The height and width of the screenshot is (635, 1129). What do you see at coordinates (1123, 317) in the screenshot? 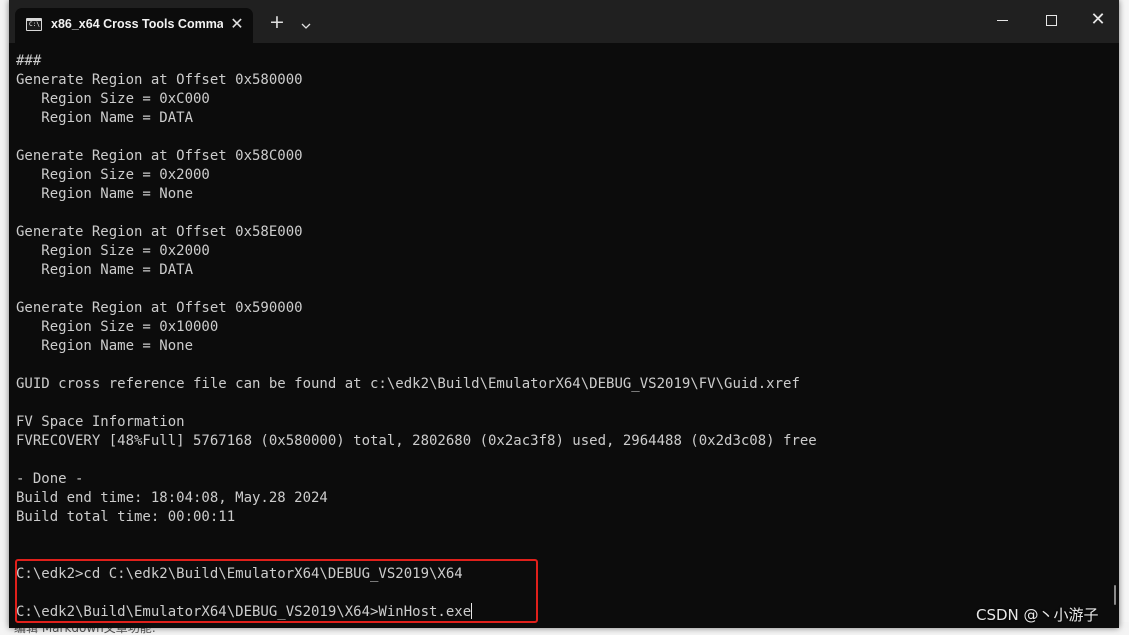
I see `background-document-right` at bounding box center [1123, 317].